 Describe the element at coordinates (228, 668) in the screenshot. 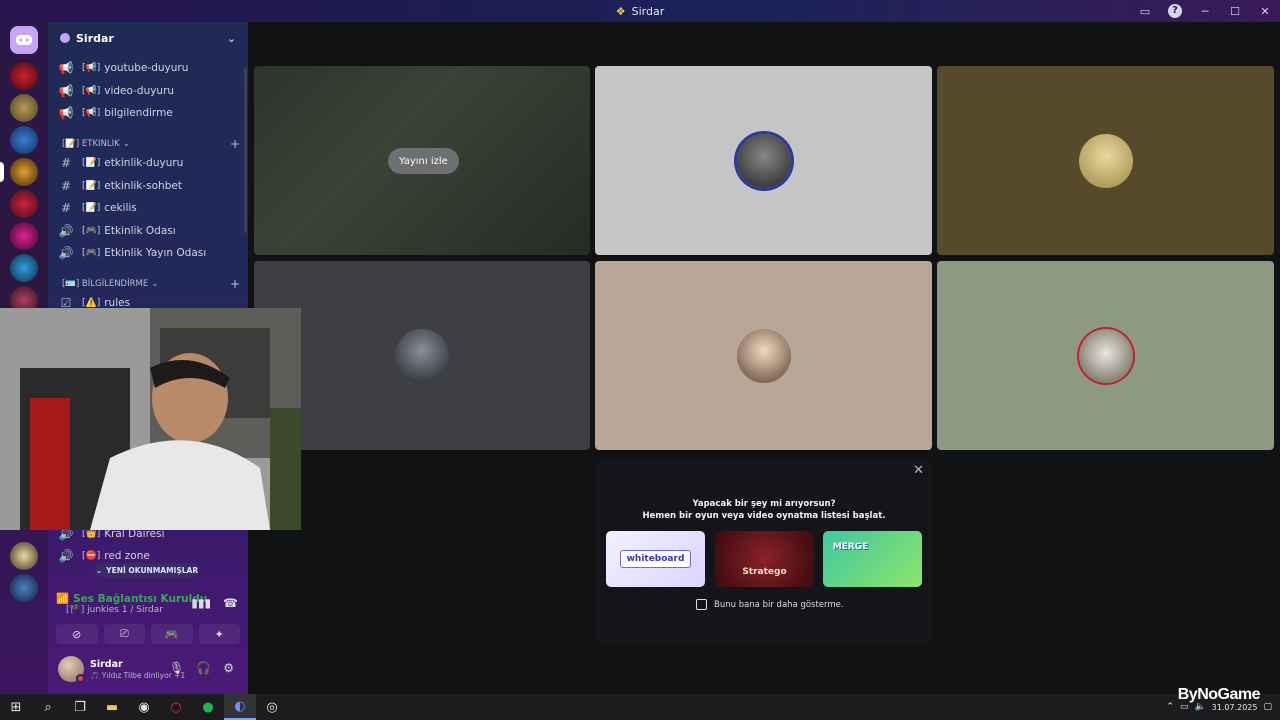

I see `gear-icon: ⚙` at that location.